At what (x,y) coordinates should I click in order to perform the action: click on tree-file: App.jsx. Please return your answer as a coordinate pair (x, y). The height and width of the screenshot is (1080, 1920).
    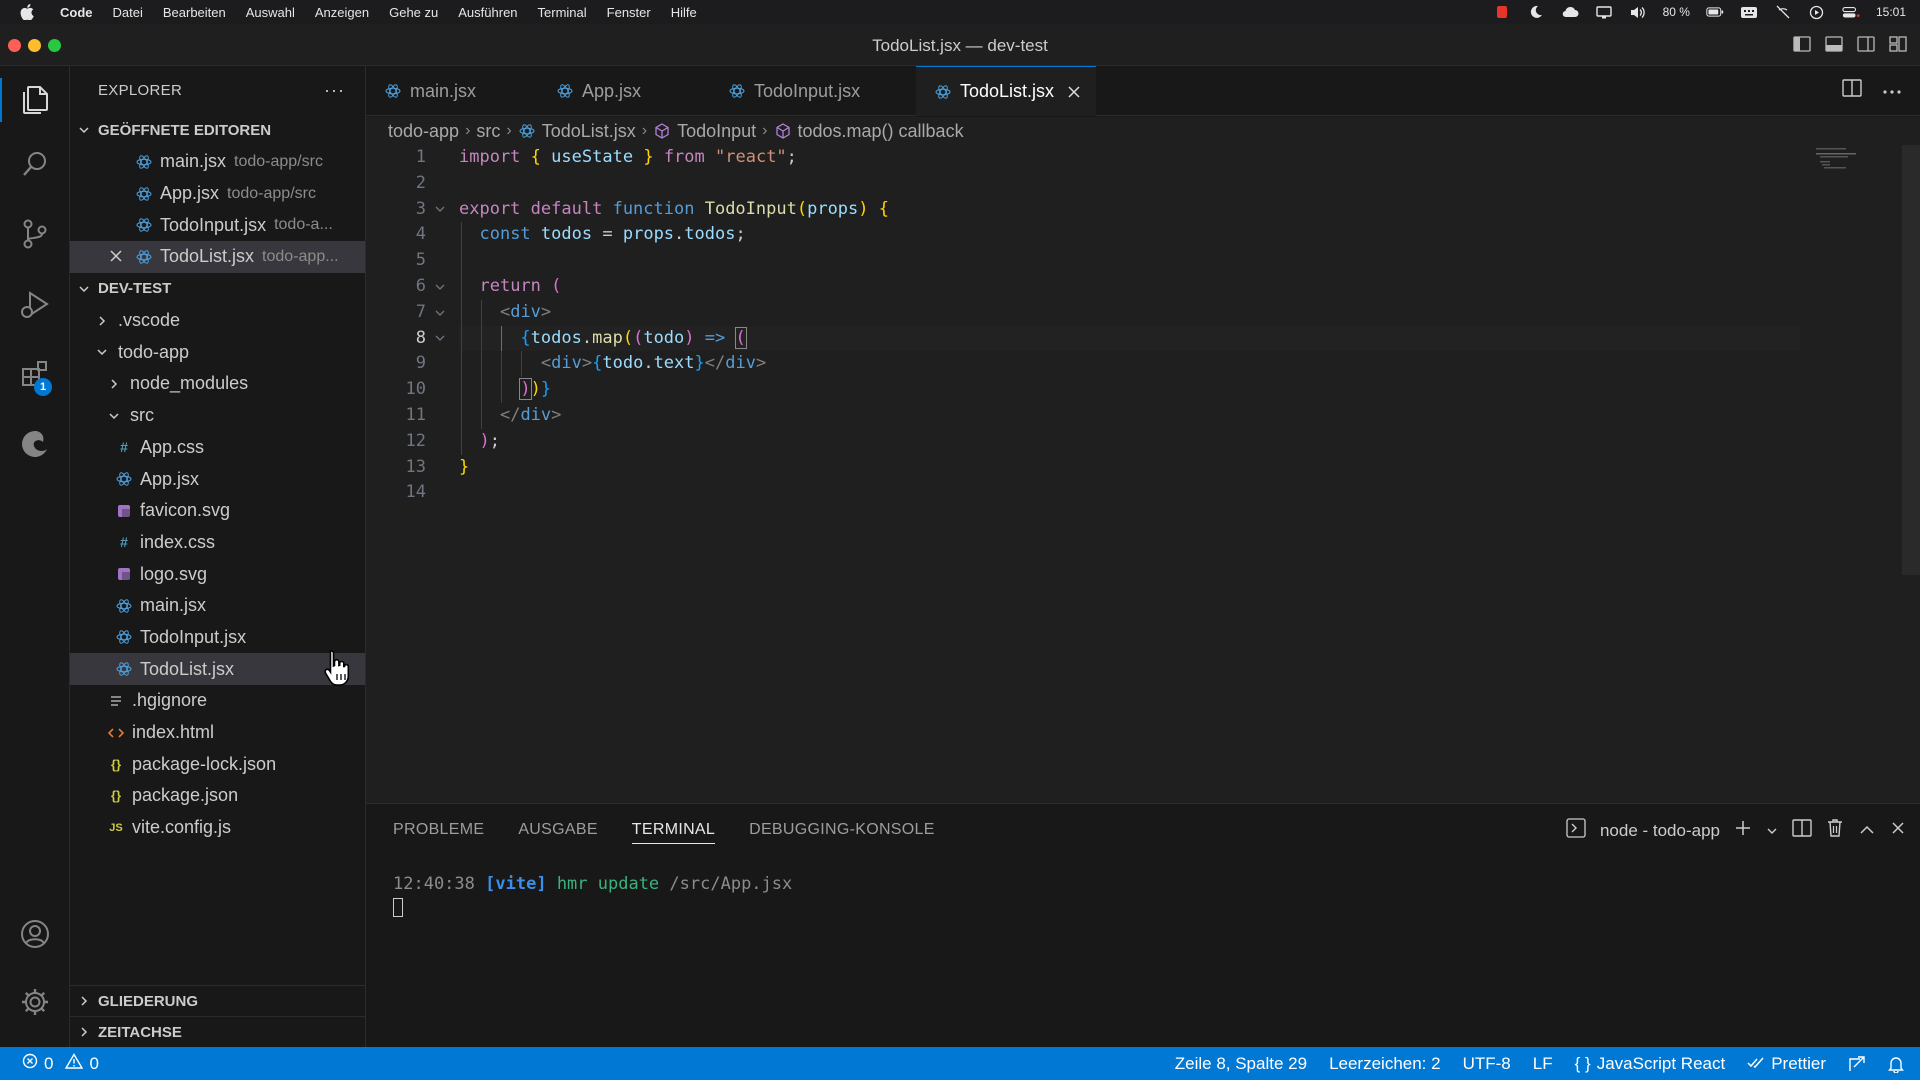
    Looking at the image, I should click on (217, 479).